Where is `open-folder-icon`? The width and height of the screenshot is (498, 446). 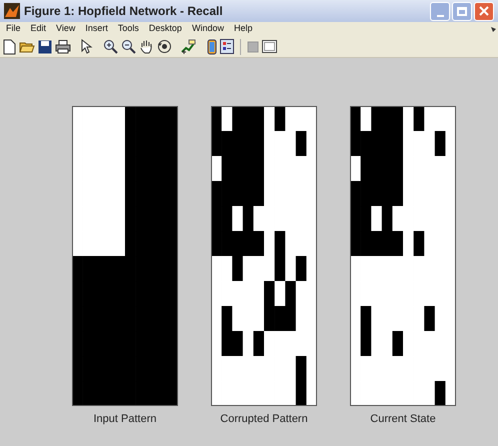 open-folder-icon is located at coordinates (27, 47).